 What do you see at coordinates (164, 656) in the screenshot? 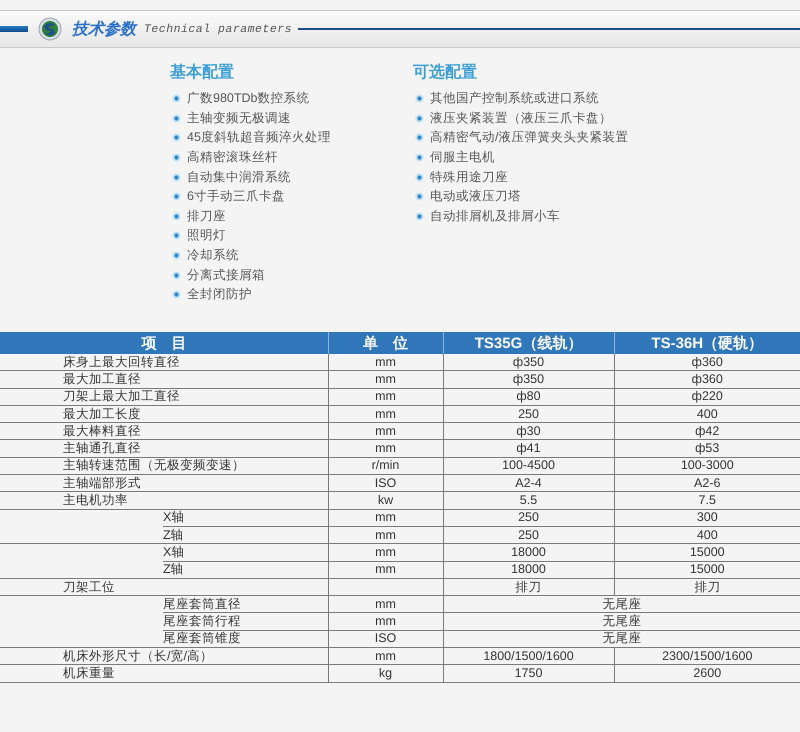
I see `table-cell: 机床外形尺寸（长/宽/高）` at bounding box center [164, 656].